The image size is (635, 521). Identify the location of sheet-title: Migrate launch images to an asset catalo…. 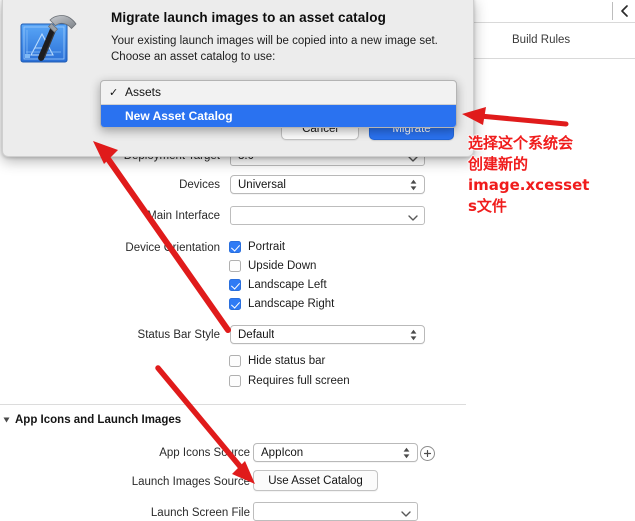
(248, 17).